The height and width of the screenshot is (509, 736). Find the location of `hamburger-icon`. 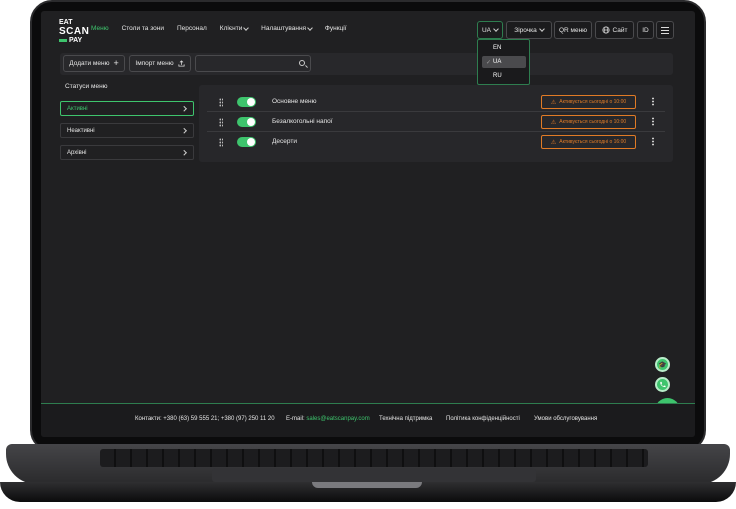

hamburger-icon is located at coordinates (665, 30).